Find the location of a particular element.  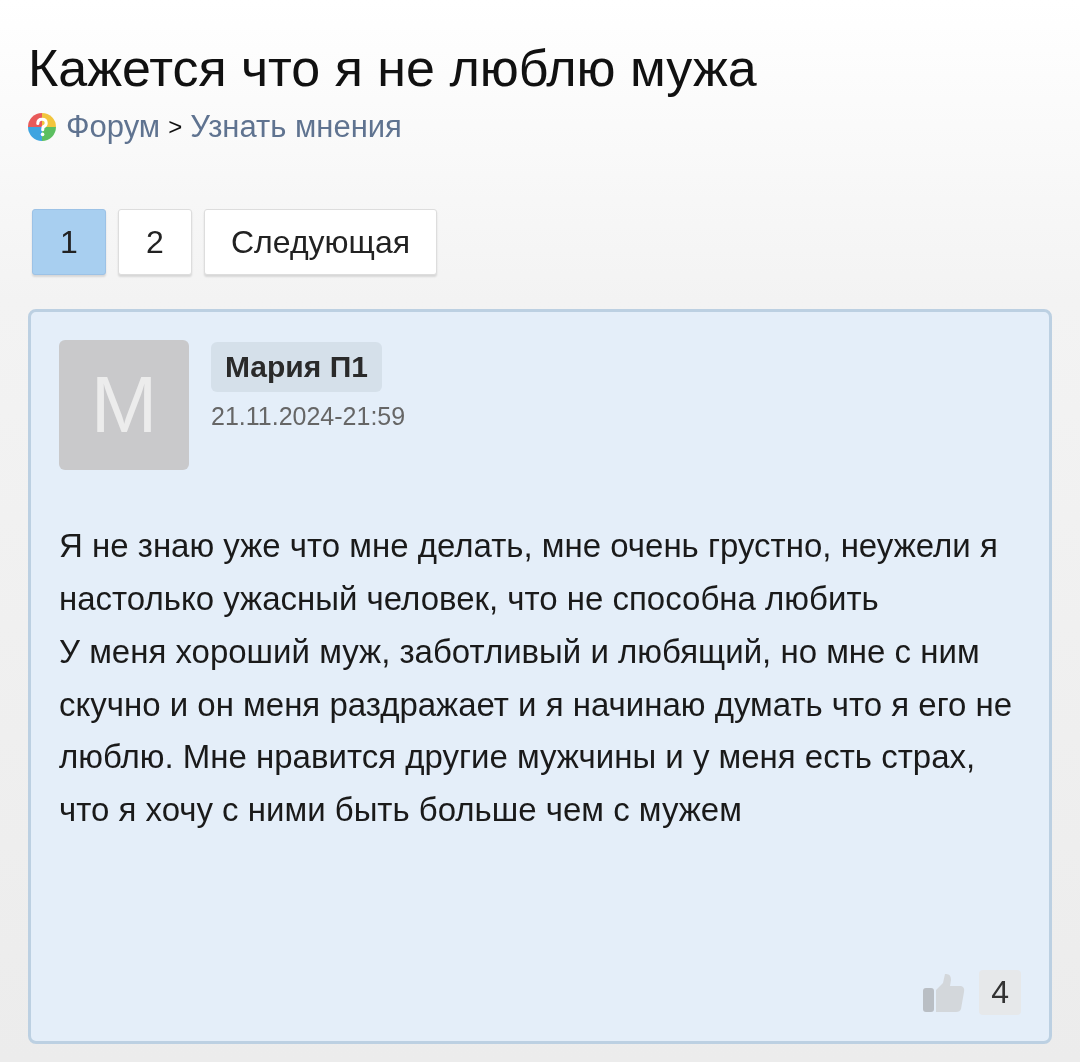

page-button: 1 is located at coordinates (69, 242).